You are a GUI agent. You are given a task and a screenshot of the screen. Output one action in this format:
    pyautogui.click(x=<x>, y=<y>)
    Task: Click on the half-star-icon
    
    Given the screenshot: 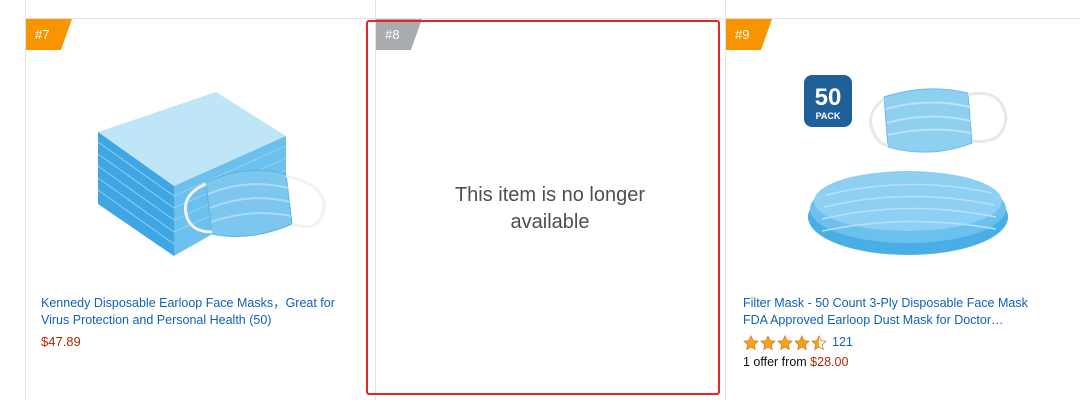 What is the action you would take?
    pyautogui.click(x=819, y=343)
    